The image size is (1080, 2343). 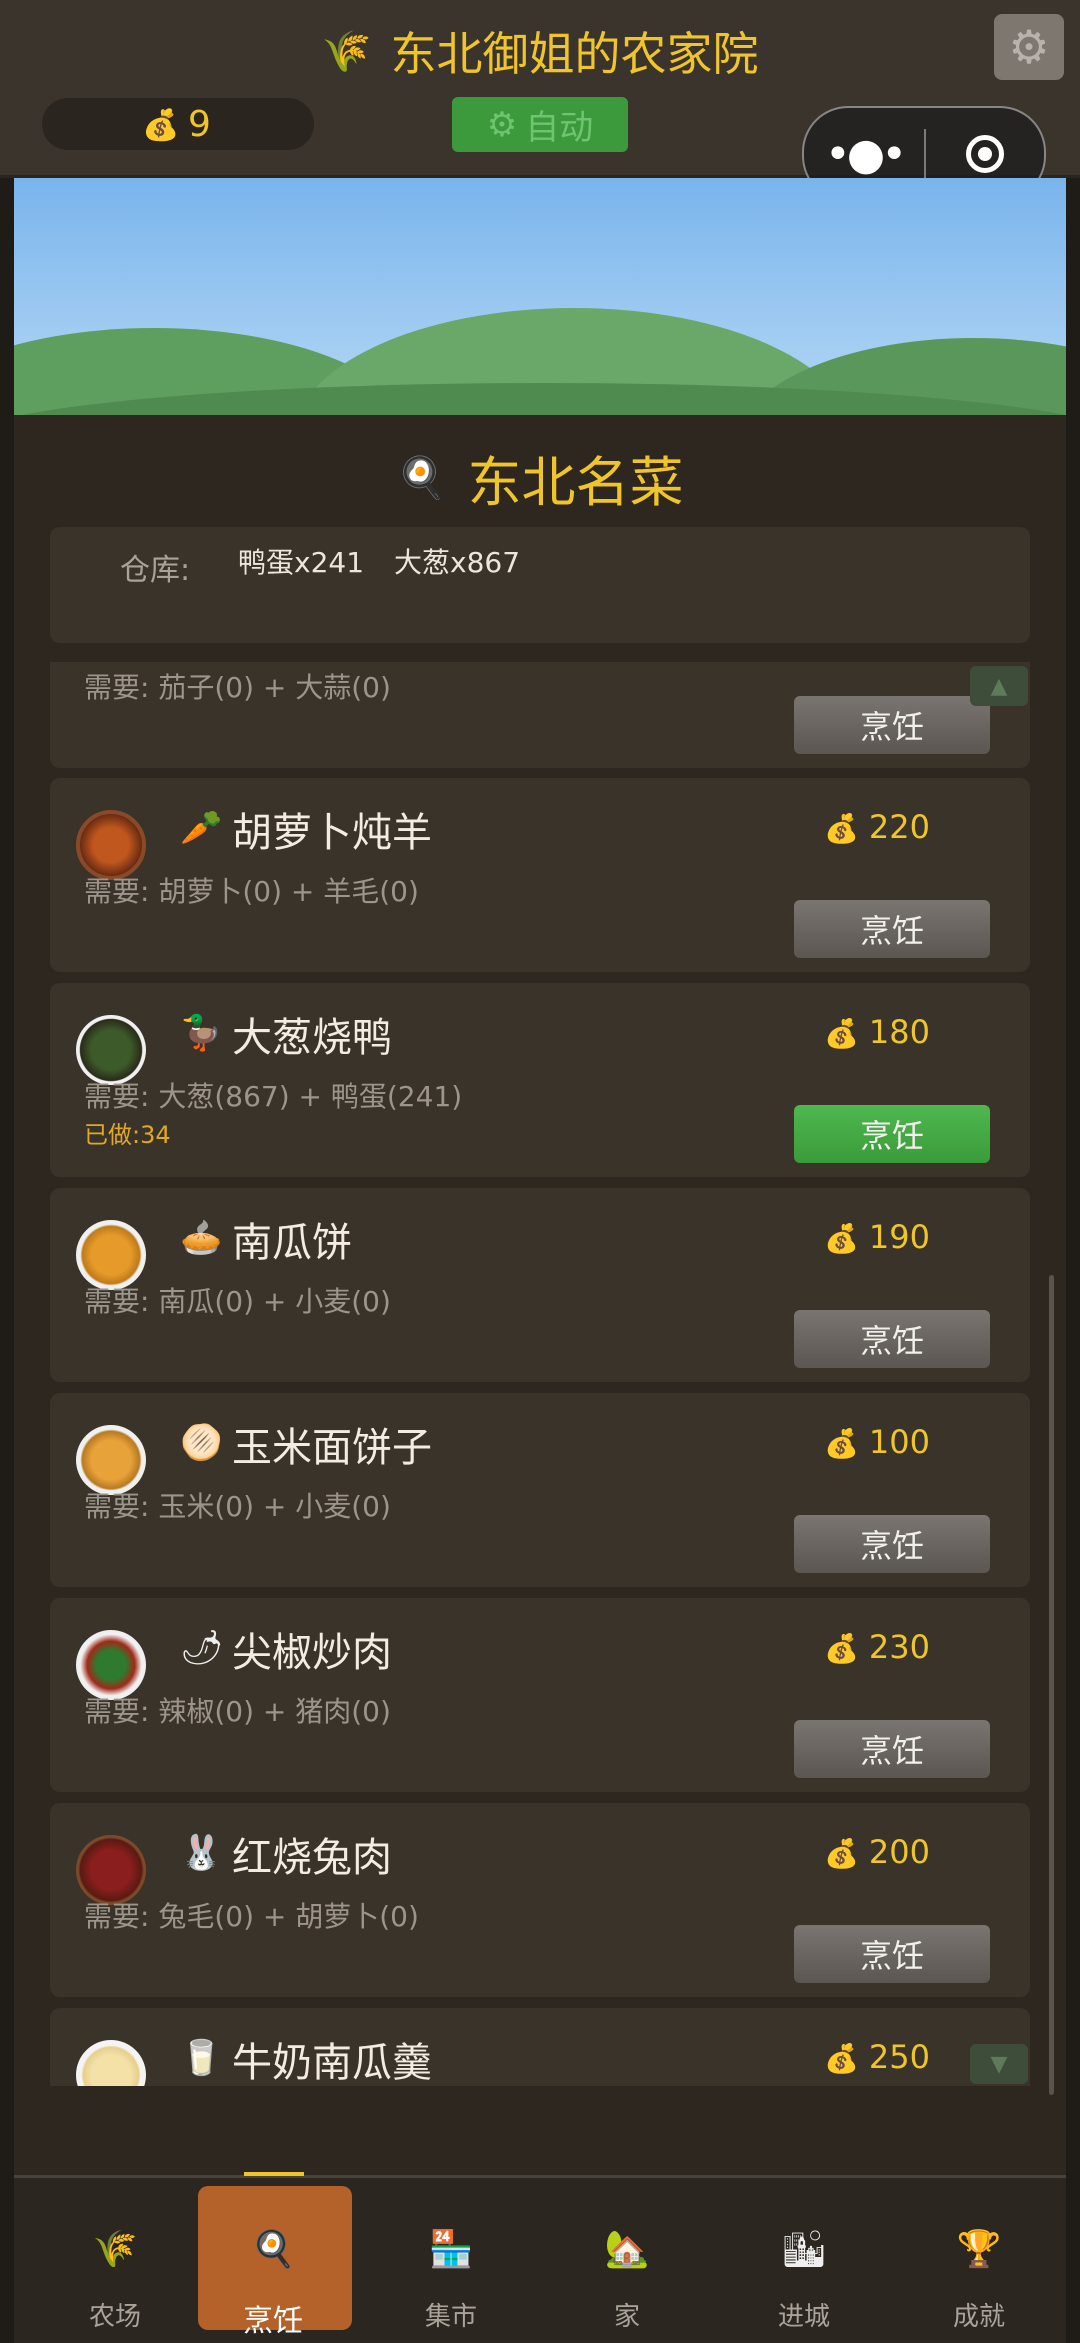 I want to click on recipe-card: 🥛 牛奶南瓜羹 💰 250, so click(x=540, y=2047).